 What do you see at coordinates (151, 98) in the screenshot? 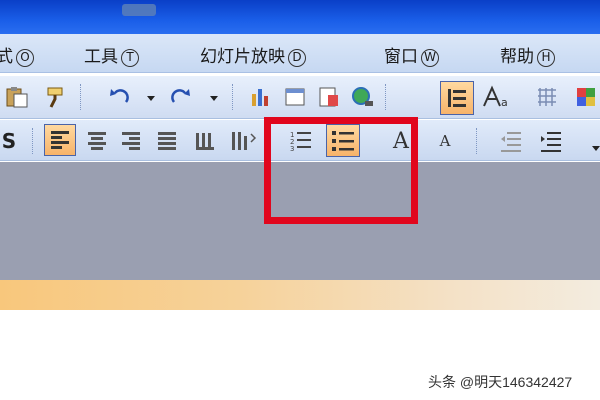
I see `undo-dropdown-arrow` at bounding box center [151, 98].